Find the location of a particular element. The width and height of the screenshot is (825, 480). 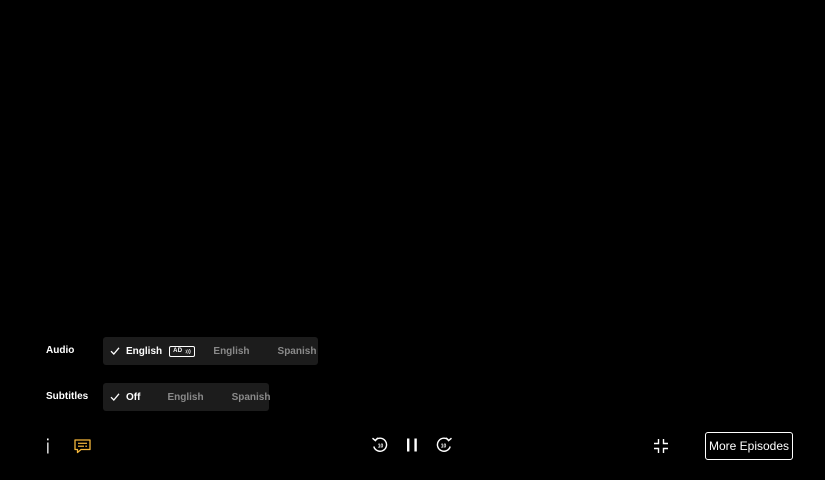

subtitles-icon is located at coordinates (82, 445).